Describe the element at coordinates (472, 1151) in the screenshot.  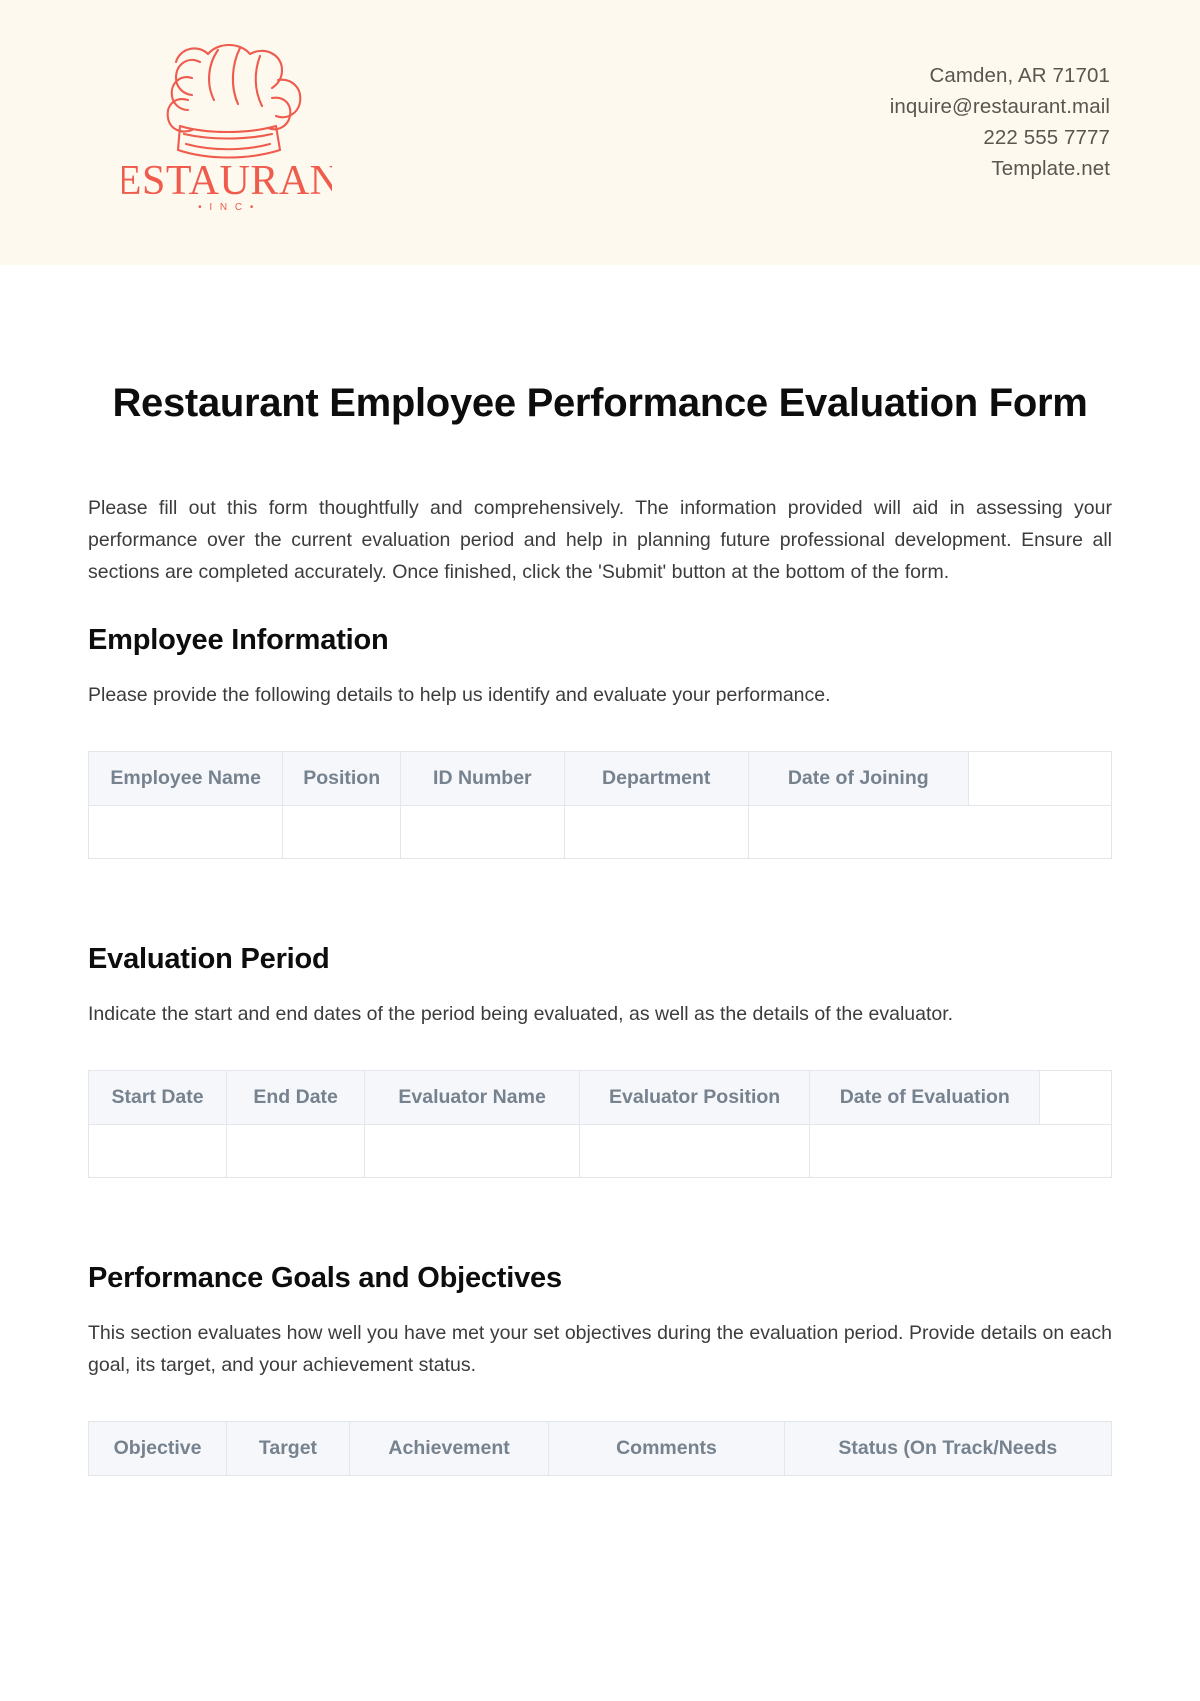
I see `cell-evaluator-name` at that location.